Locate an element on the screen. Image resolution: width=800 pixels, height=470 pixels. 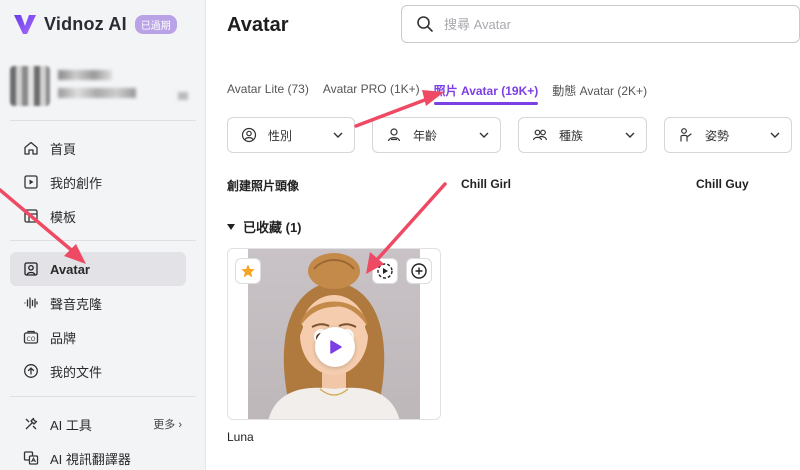
chill-girl-label: Chill Girl is located at coordinates (486, 184).